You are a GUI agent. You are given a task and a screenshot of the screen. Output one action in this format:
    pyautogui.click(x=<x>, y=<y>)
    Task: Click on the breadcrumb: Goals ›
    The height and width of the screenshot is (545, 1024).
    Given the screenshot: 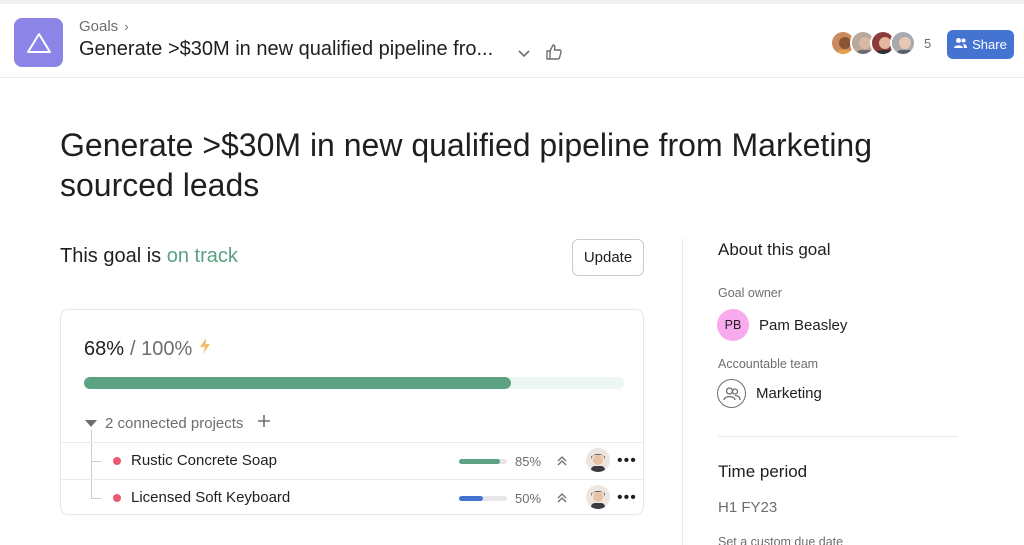 What is the action you would take?
    pyautogui.click(x=104, y=26)
    